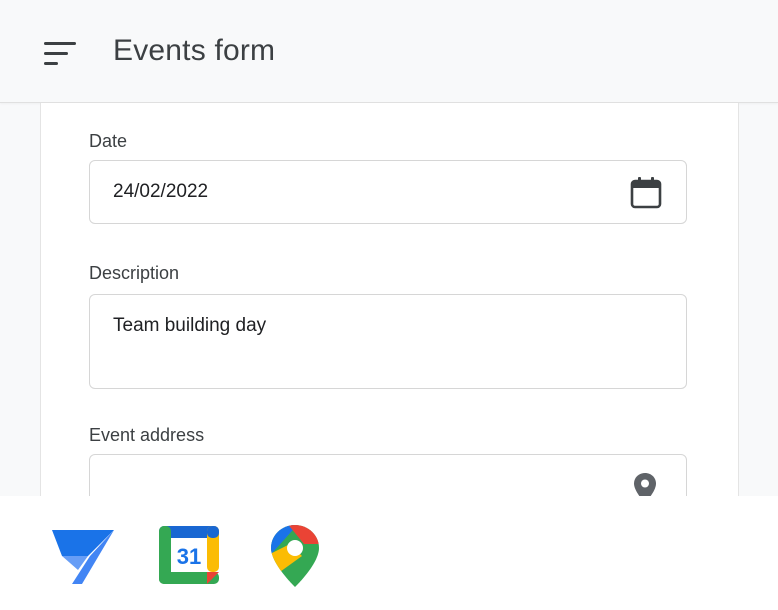 This screenshot has width=778, height=610. I want to click on event-address-field, so click(388, 475).